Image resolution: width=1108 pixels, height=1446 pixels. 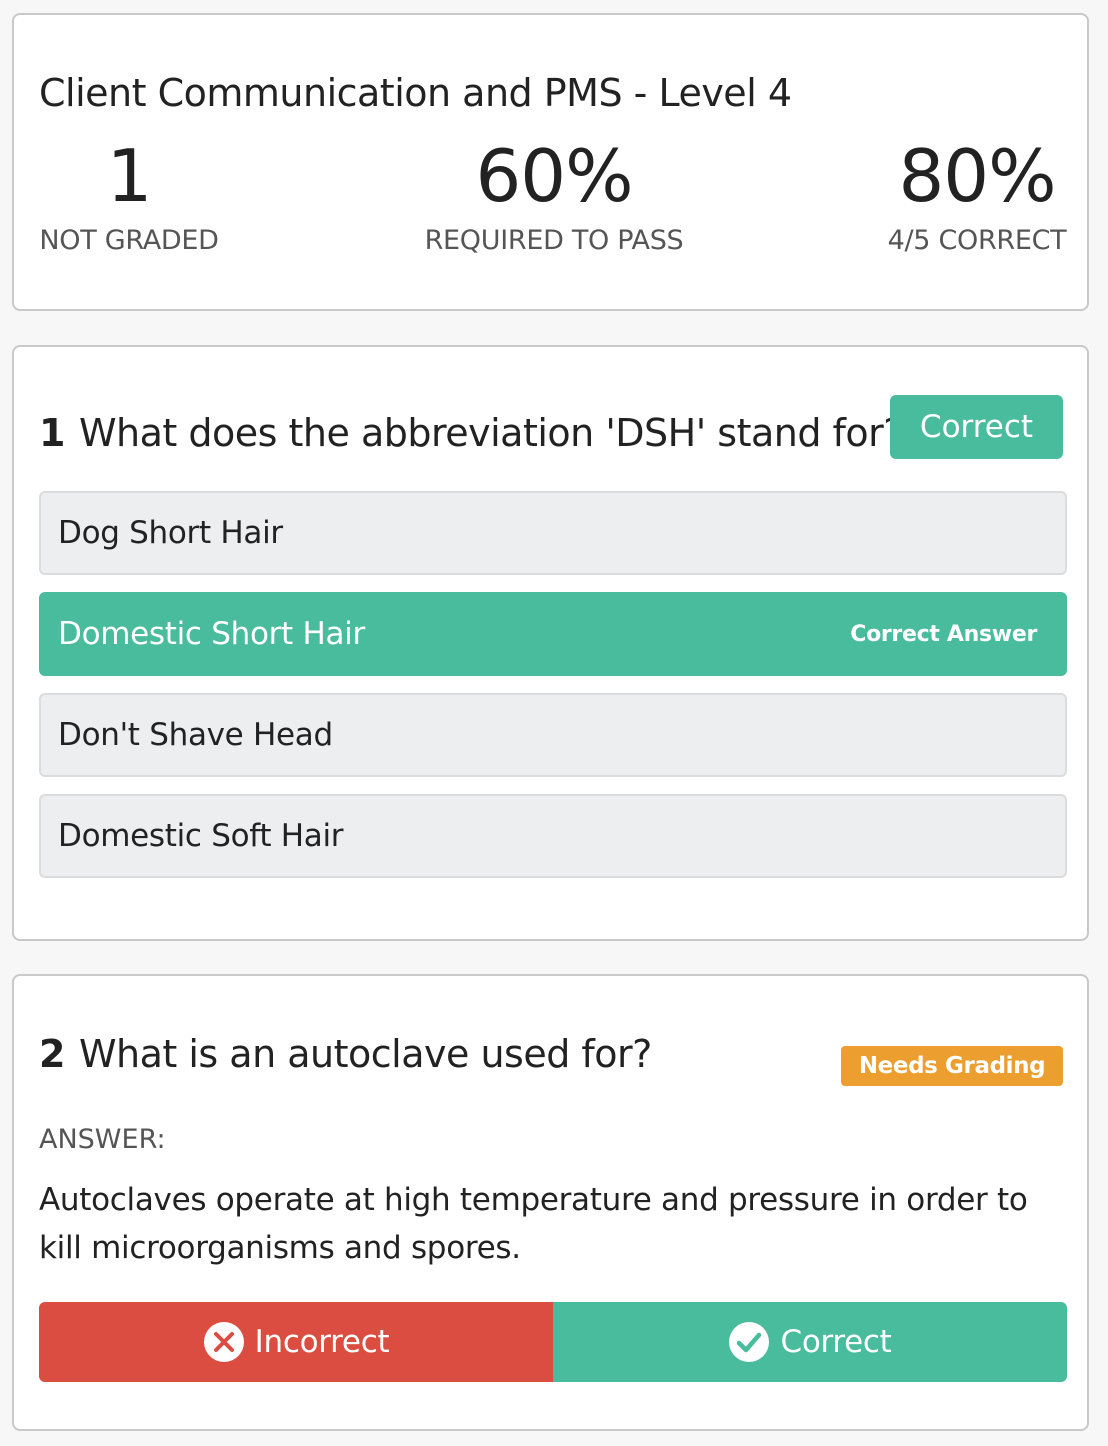 What do you see at coordinates (553, 634) in the screenshot?
I see `option-item-correct: Domestic Short Hair Correct Answer` at bounding box center [553, 634].